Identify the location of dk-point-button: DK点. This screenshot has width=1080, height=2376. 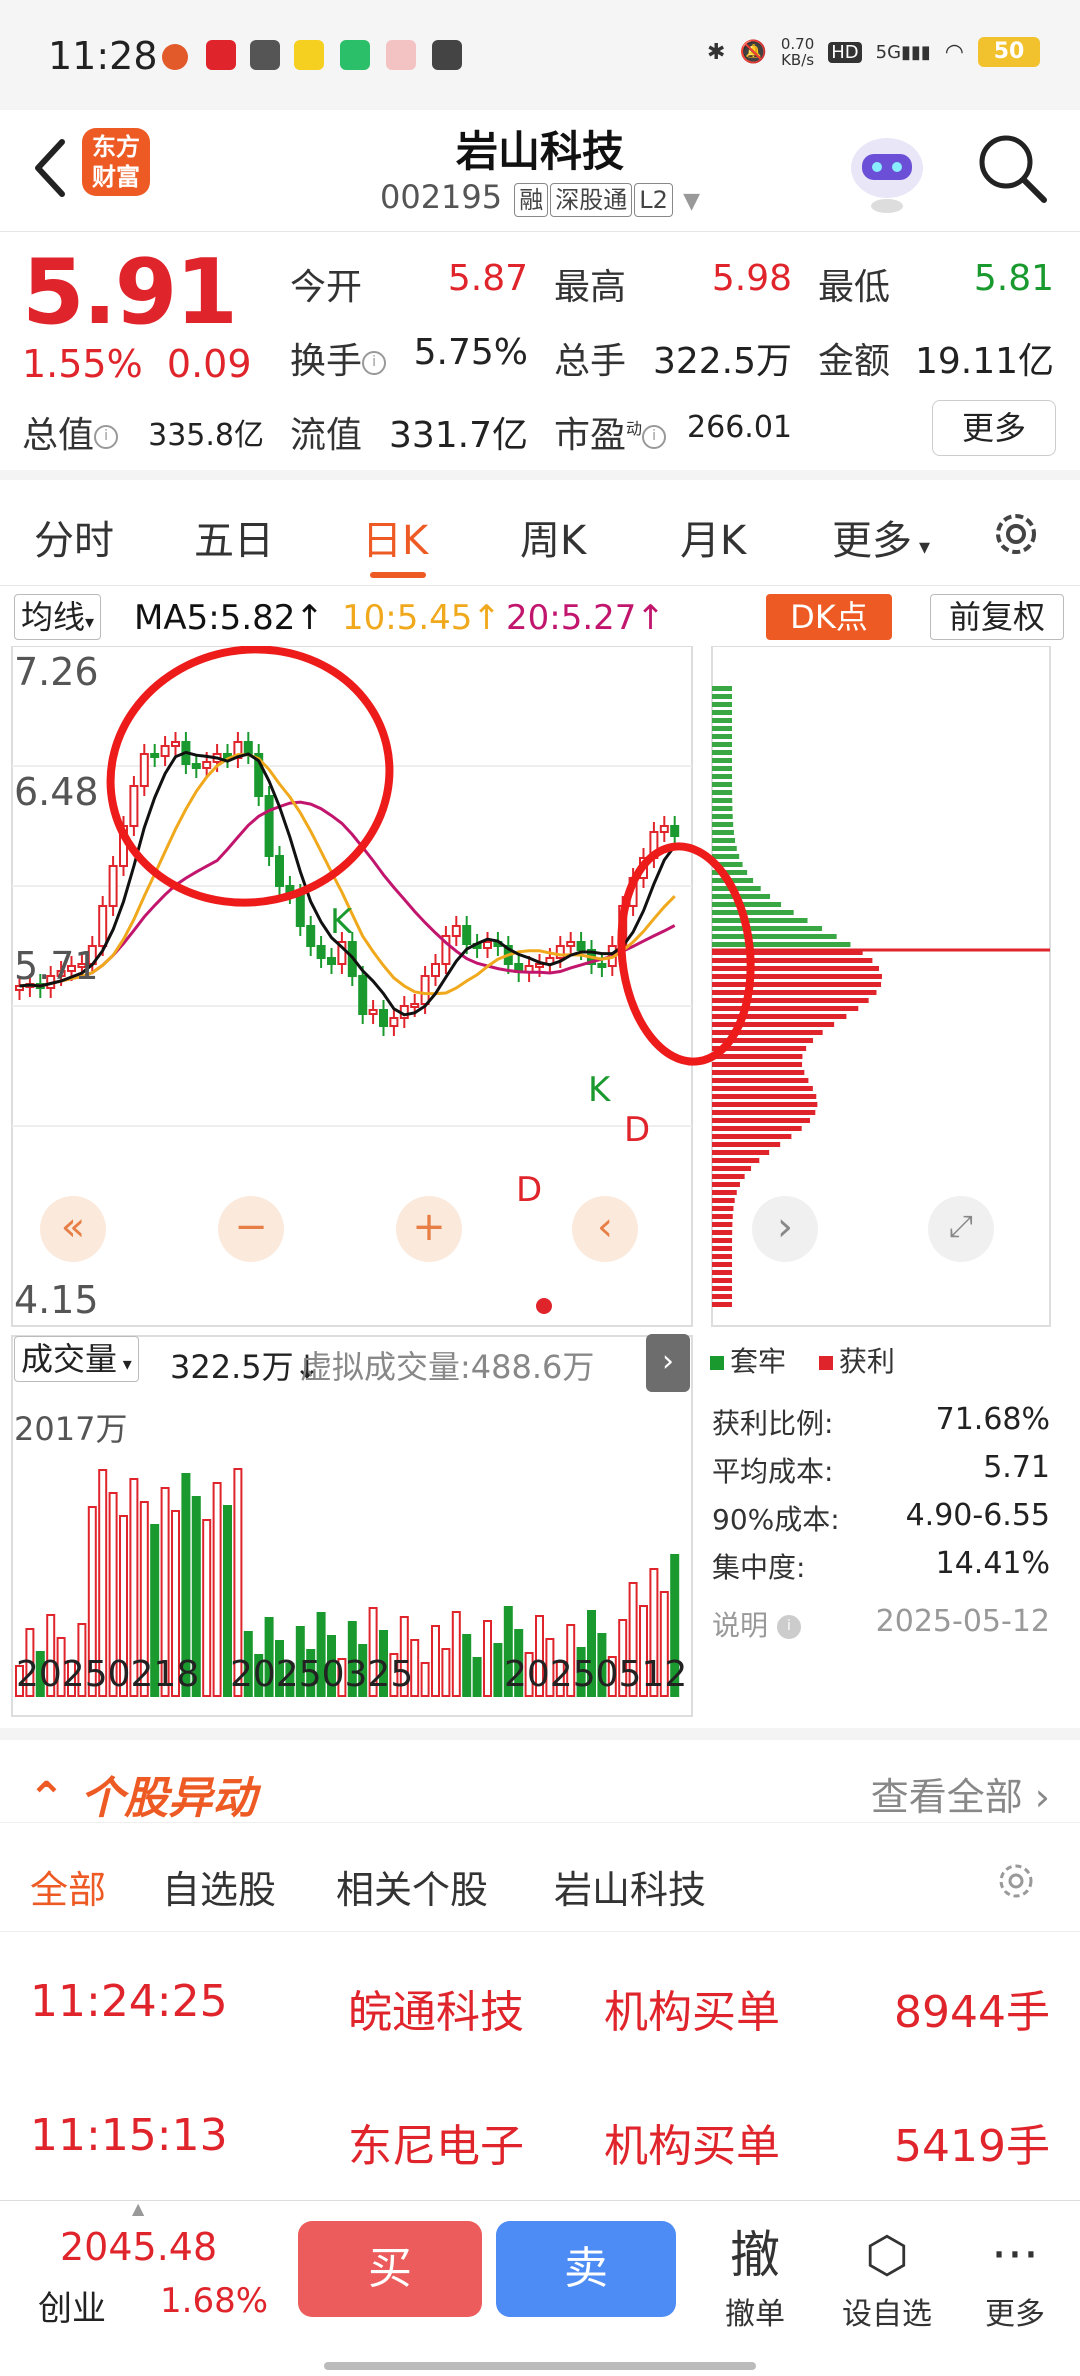
(829, 617).